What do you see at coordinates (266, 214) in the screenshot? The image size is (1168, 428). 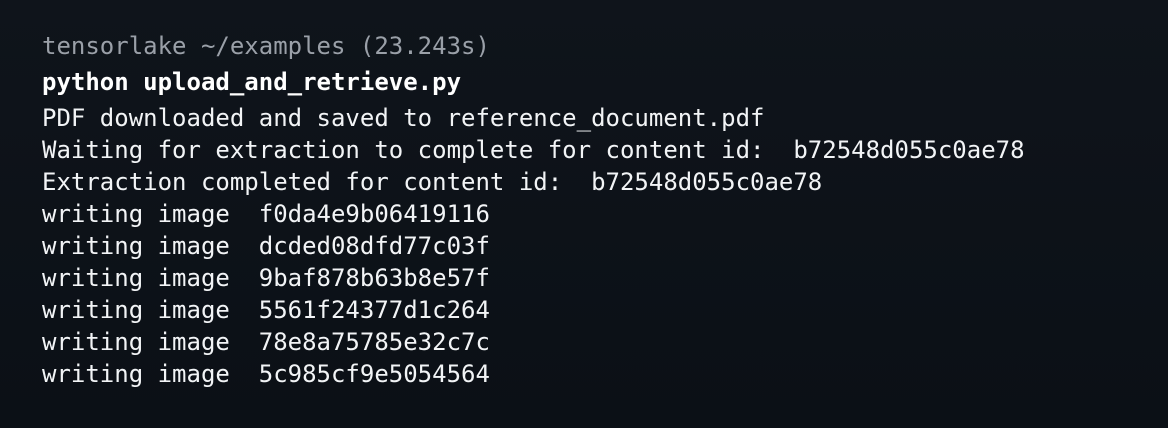 I see `output-line: writing image f0da4e9b06419116` at bounding box center [266, 214].